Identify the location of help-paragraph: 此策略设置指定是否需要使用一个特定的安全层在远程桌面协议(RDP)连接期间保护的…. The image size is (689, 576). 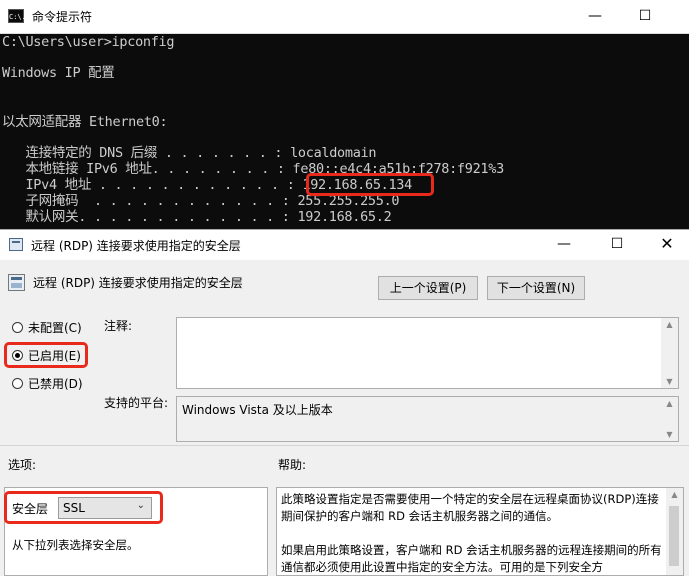
(470, 507).